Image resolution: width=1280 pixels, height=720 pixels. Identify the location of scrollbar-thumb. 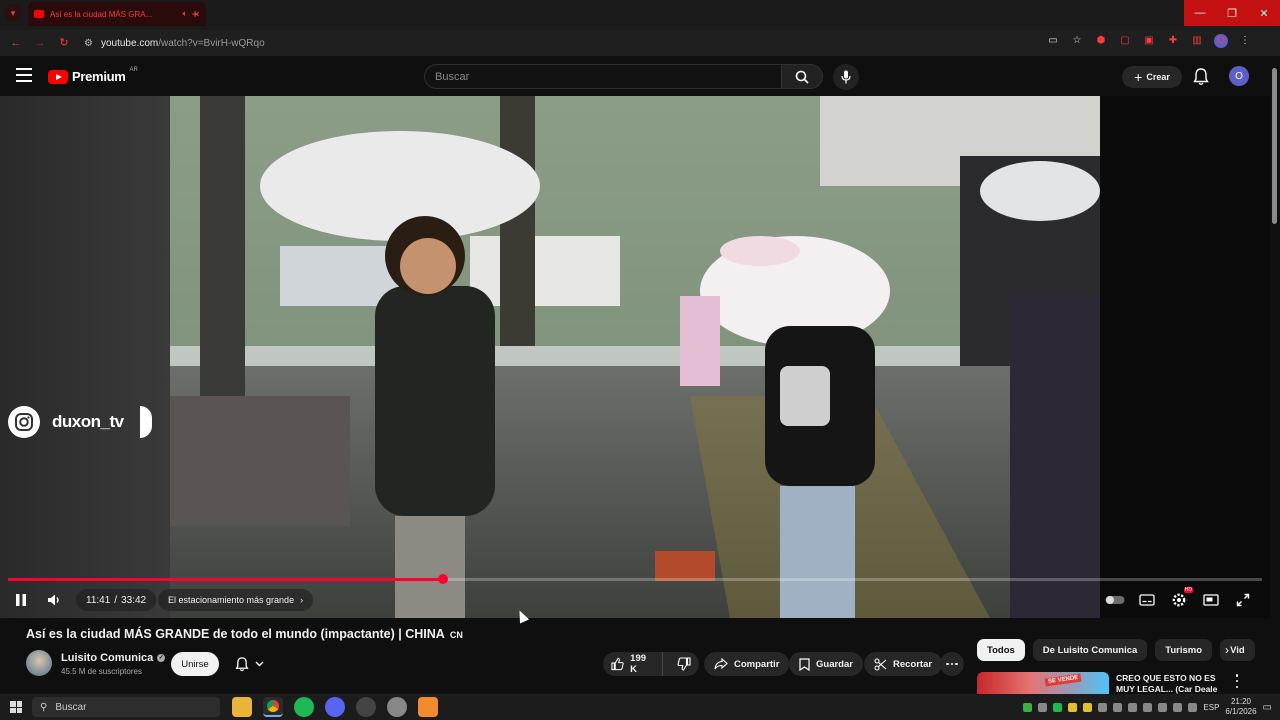
(1274, 146).